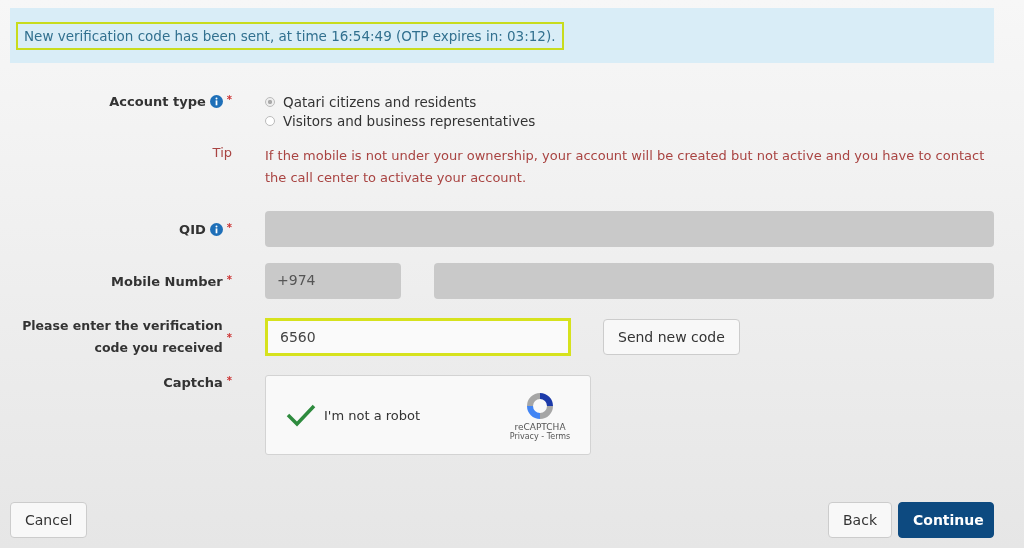  I want to click on captcha-label: I'm not a robot, so click(373, 415).